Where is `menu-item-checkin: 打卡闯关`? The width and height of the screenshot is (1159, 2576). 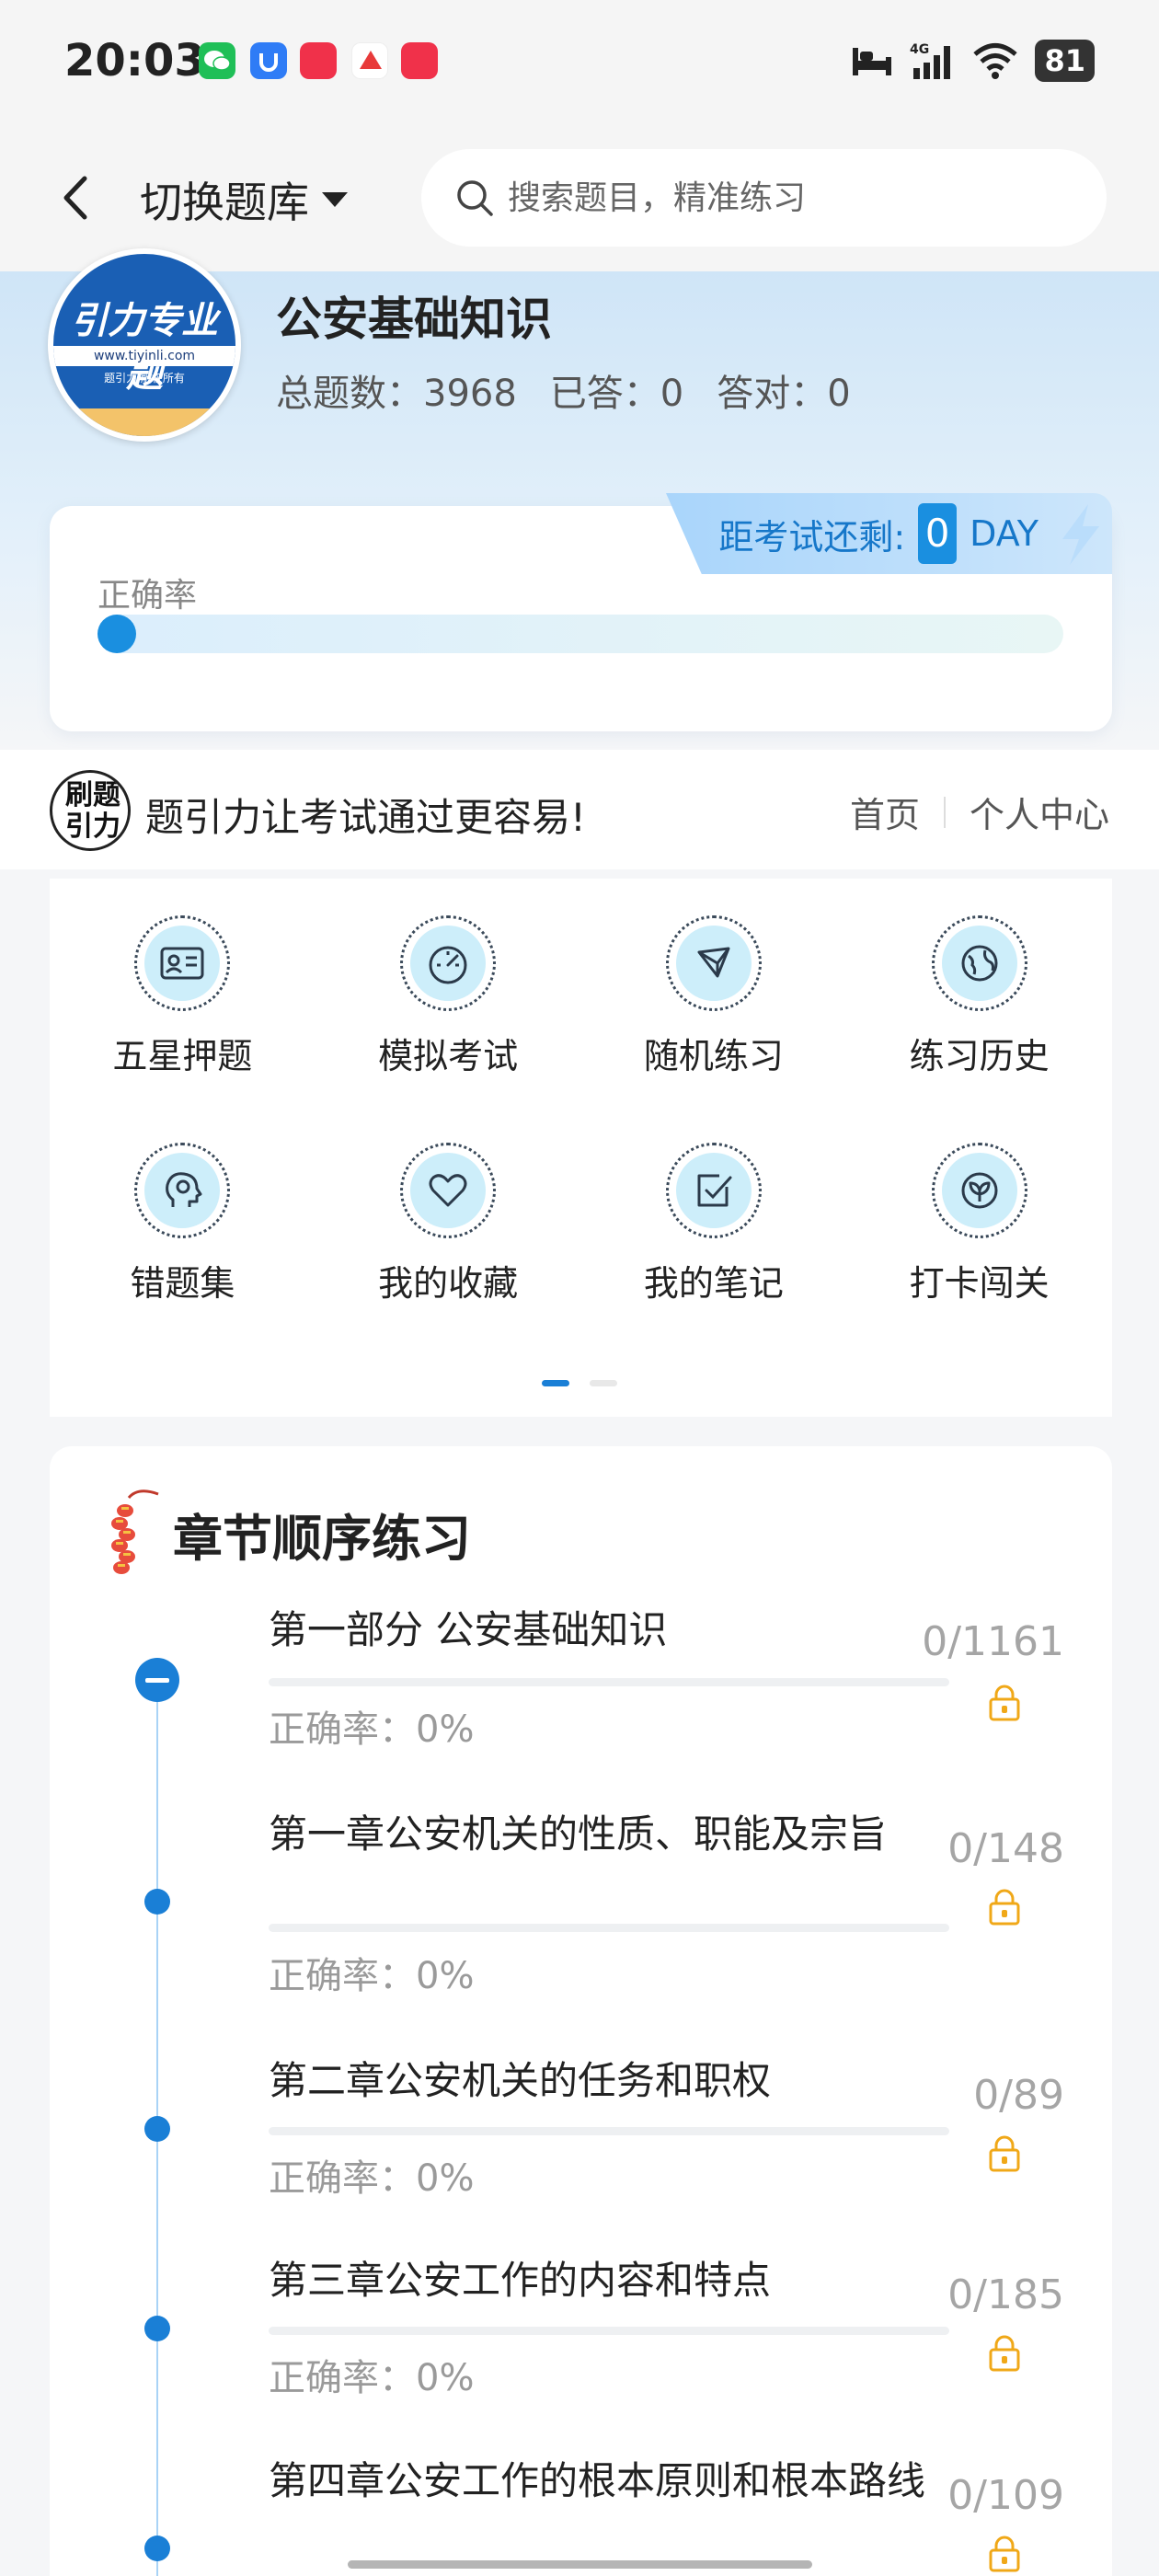
menu-item-checkin: 打卡闯关 is located at coordinates (979, 1224).